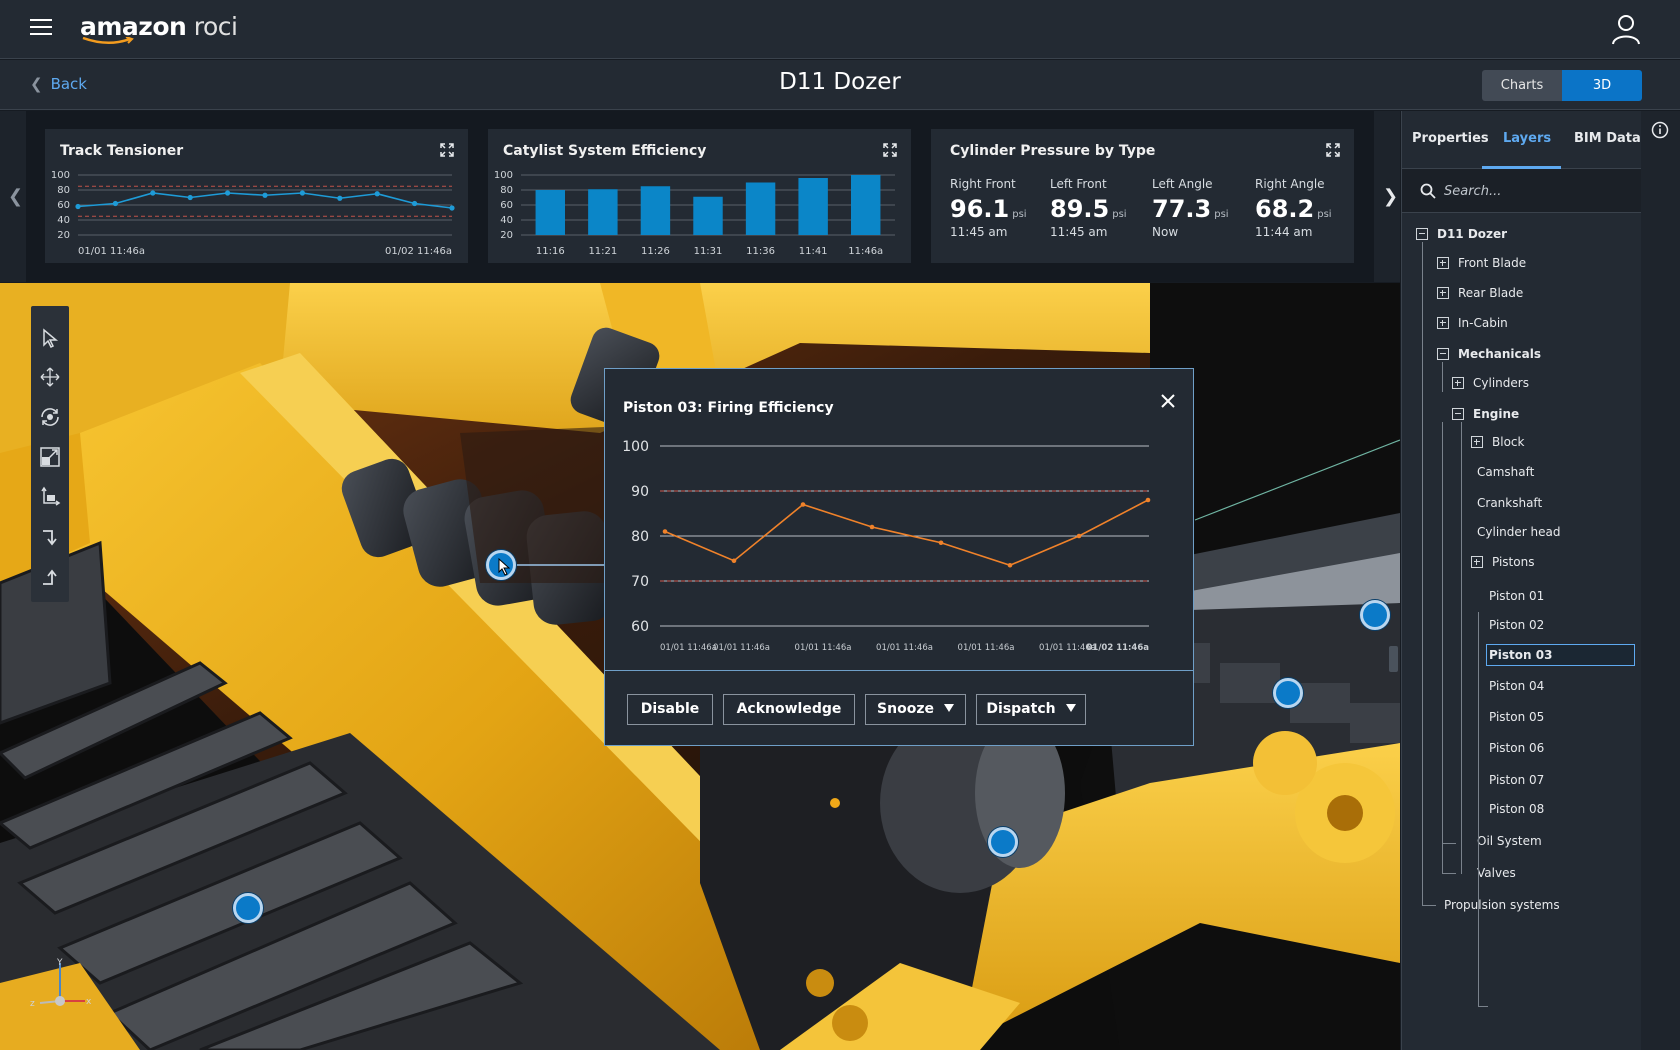 This screenshot has width=1680, height=1050. Describe the element at coordinates (50, 338) in the screenshot. I see `select-icon` at that location.